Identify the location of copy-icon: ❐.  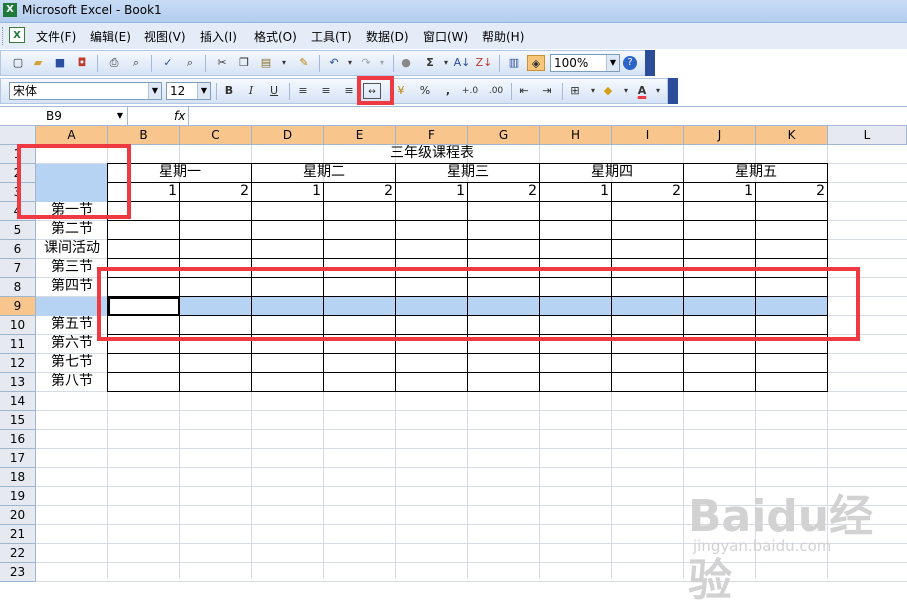
(244, 63).